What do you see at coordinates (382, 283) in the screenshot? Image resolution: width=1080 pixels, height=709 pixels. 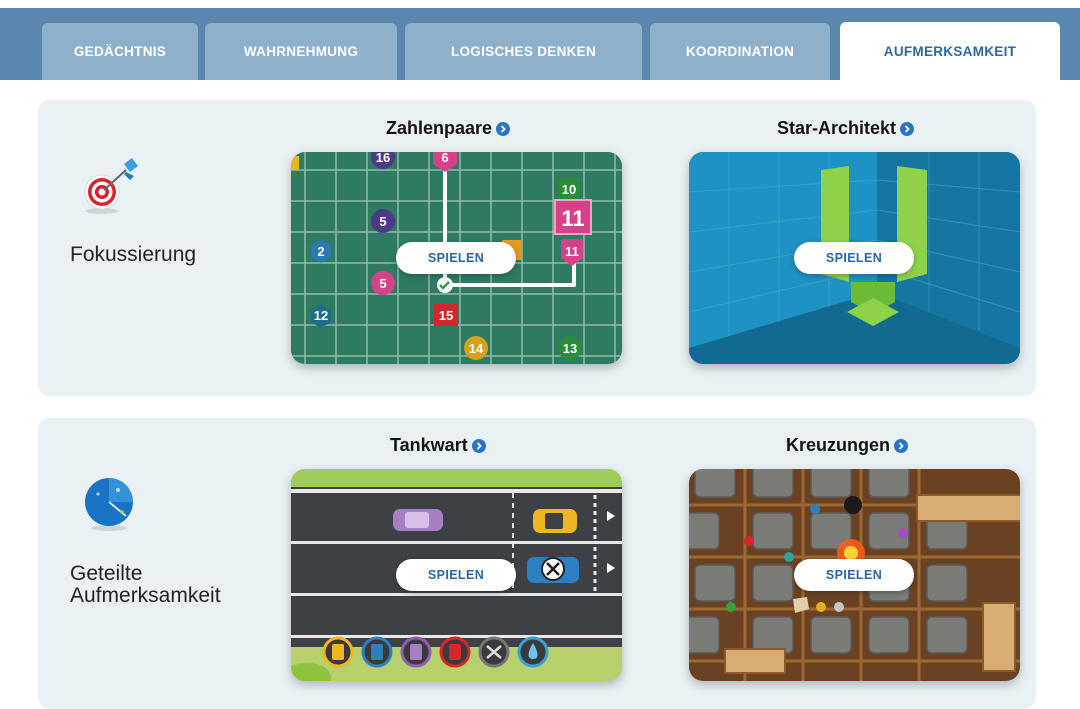 I see `board-number-5-pink: 5` at bounding box center [382, 283].